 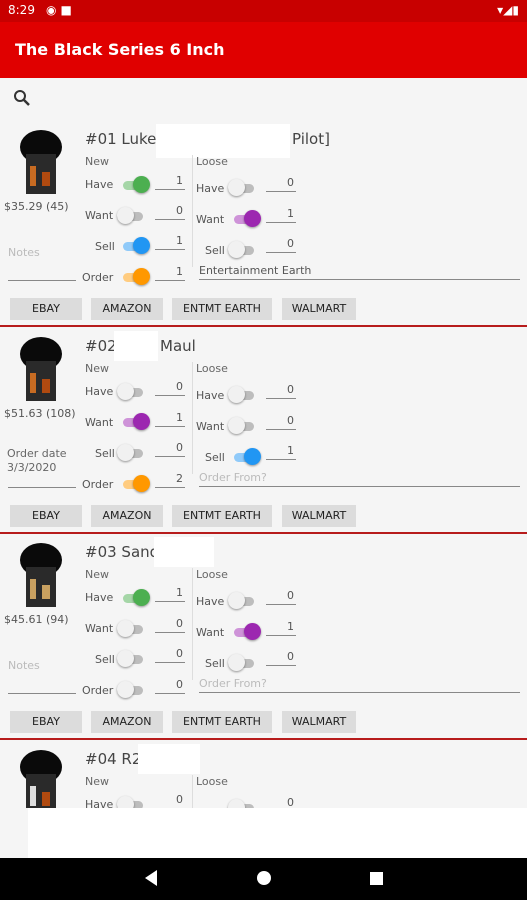 I want to click on app-bar: The Black Series 6 Inch, so click(x=263, y=50).